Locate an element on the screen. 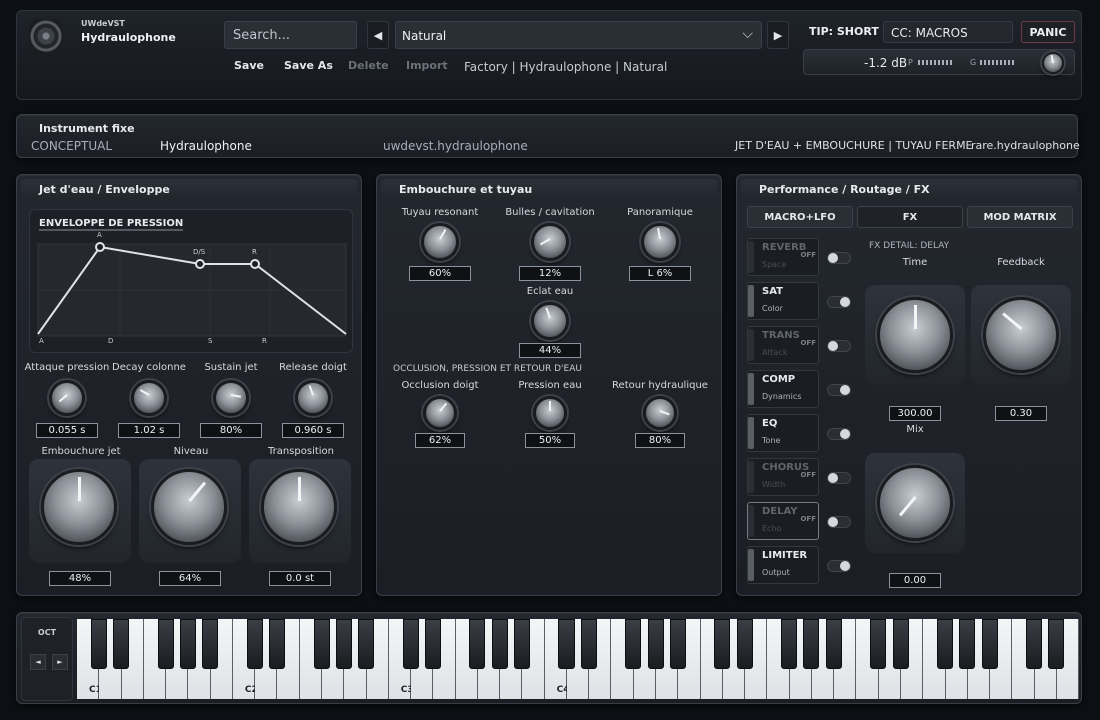 The height and width of the screenshot is (720, 1100). bulles-knob is located at coordinates (550, 242).